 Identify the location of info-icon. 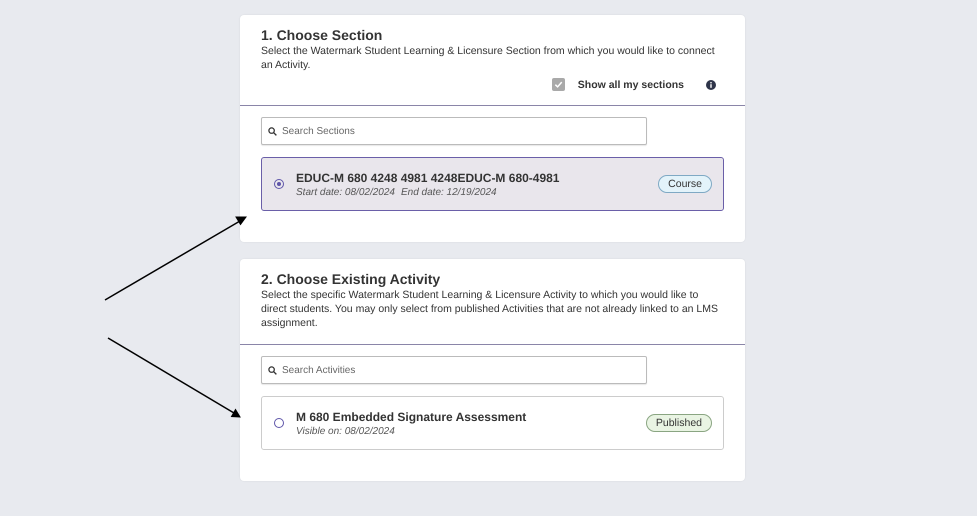
(711, 85).